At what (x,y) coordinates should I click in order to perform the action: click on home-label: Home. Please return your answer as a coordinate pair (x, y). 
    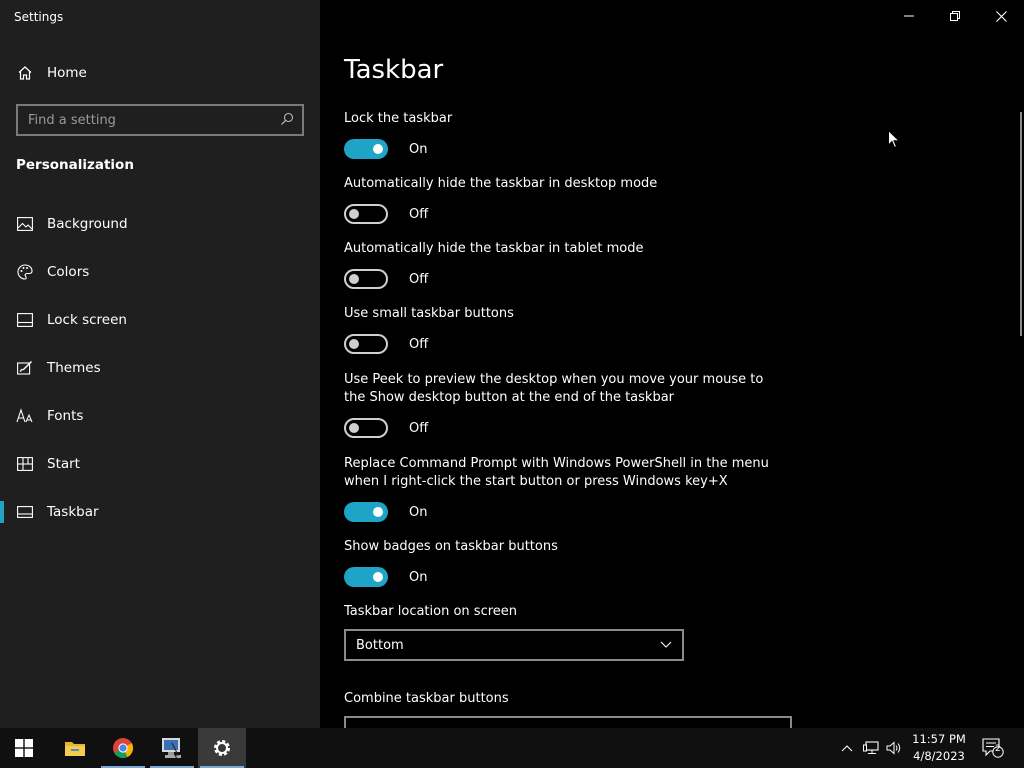
    Looking at the image, I should click on (67, 73).